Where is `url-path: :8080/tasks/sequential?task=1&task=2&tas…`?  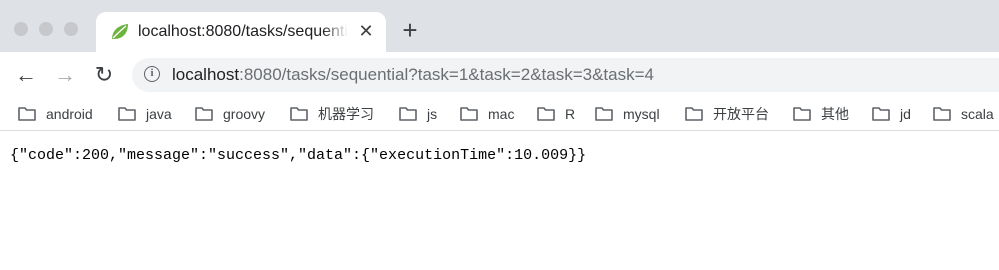 url-path: :8080/tasks/sequential?task=1&task=2&tas… is located at coordinates (446, 74).